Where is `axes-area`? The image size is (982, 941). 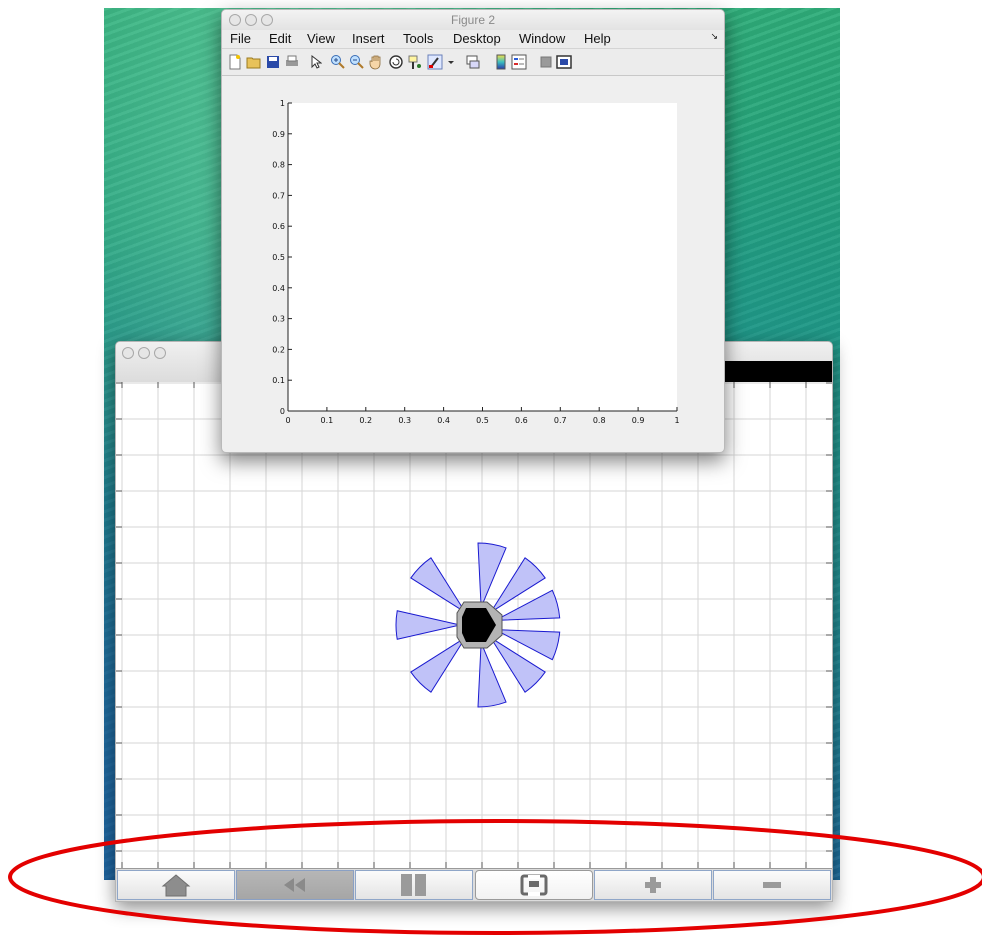 axes-area is located at coordinates (482, 257).